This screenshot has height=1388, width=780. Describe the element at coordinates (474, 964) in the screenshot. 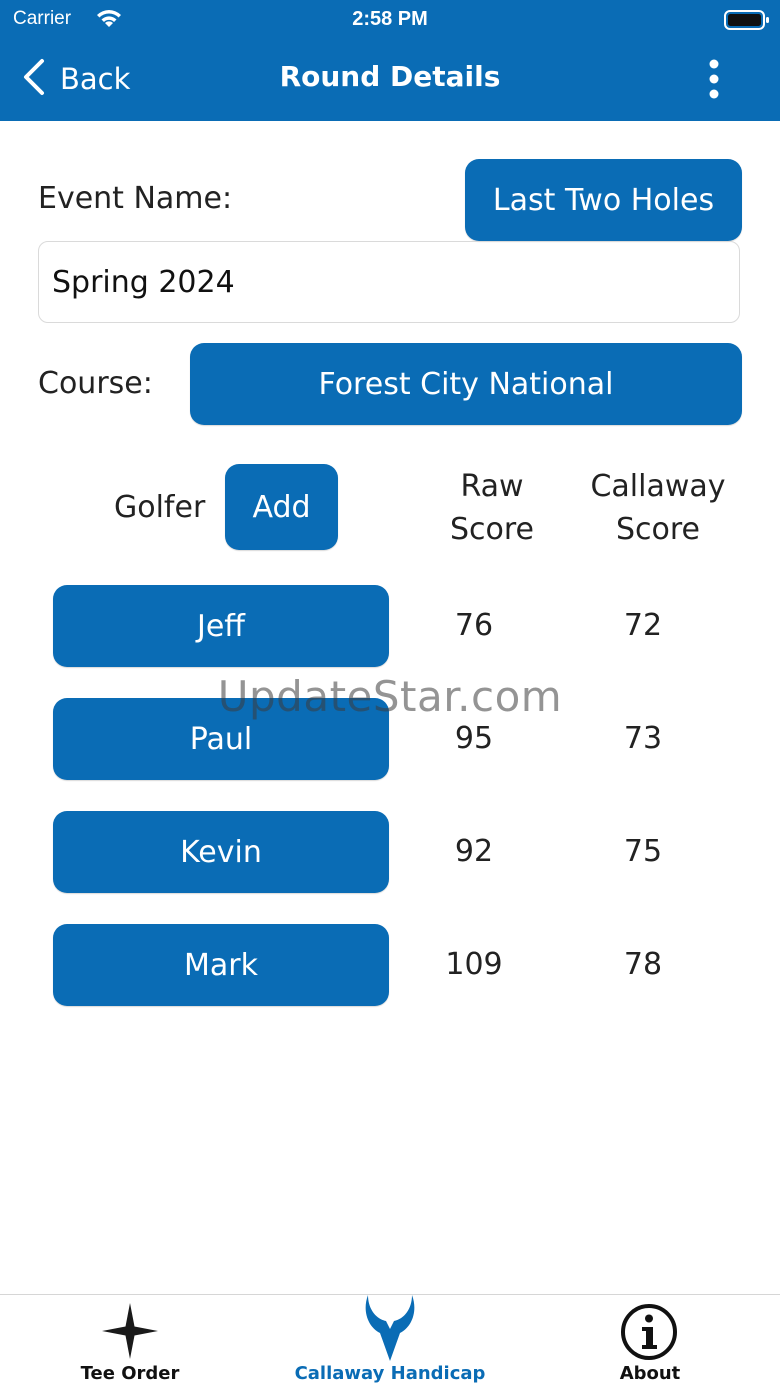

I see `raw-score: 109` at that location.